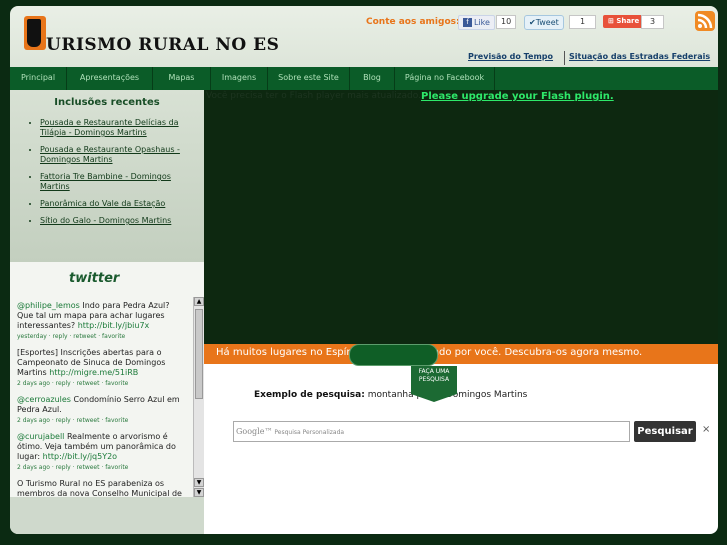  Describe the element at coordinates (40, 436) in the screenshot. I see `tweet-user: @curujabell` at that location.